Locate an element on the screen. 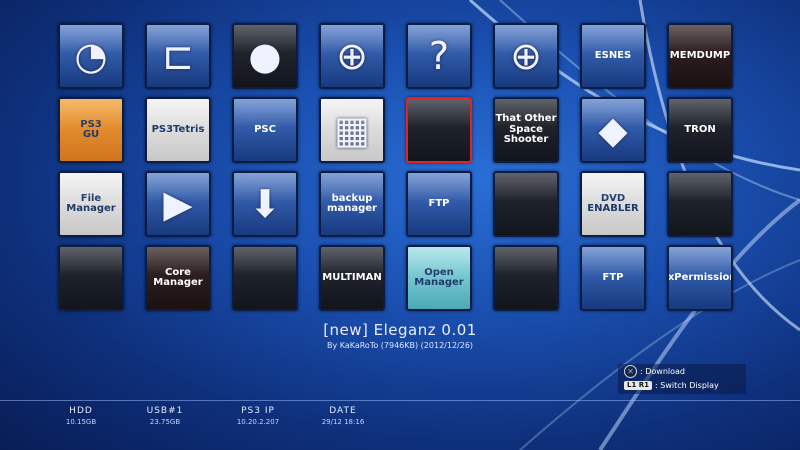  button-hints: ✕ : Download L1 R1 : Switch Display is located at coordinates (682, 379).